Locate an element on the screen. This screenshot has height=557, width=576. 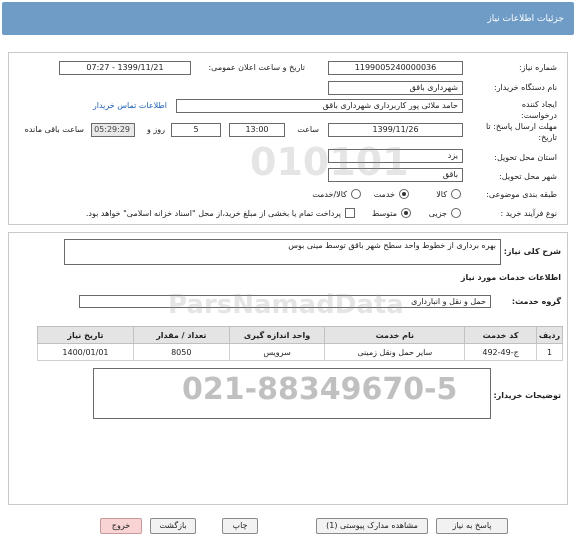
reply-button: پاسخ به نیاز is located at coordinates (472, 526).